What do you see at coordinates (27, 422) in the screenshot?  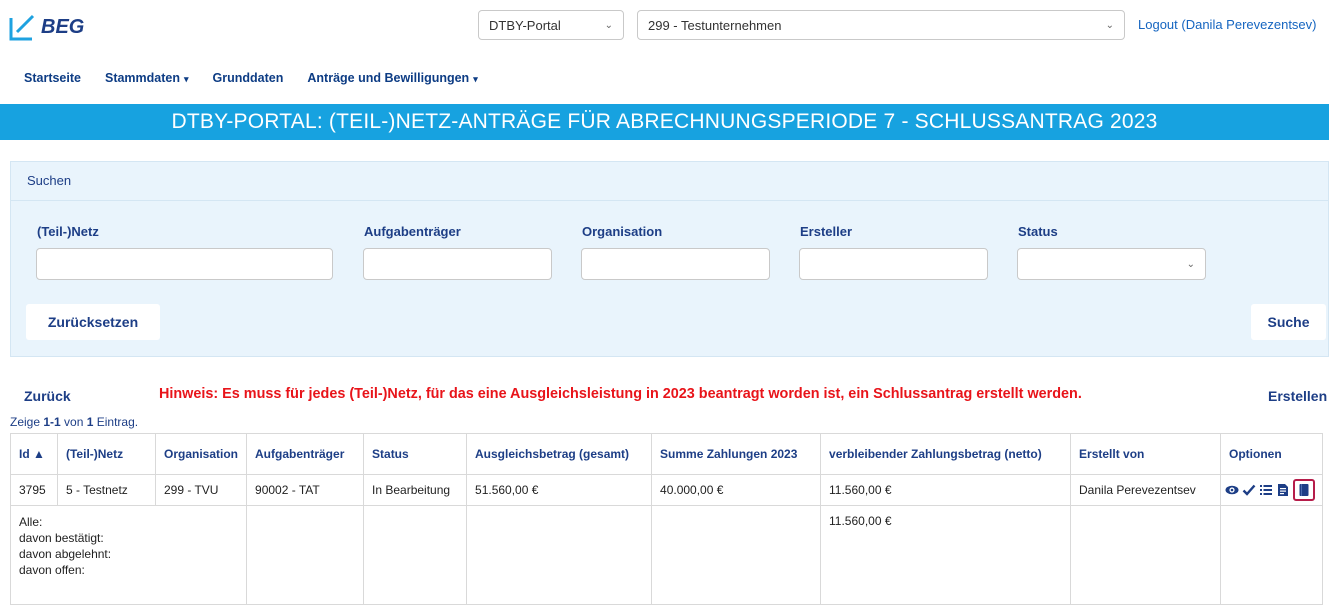 I see `summary-prefix: Zeige` at bounding box center [27, 422].